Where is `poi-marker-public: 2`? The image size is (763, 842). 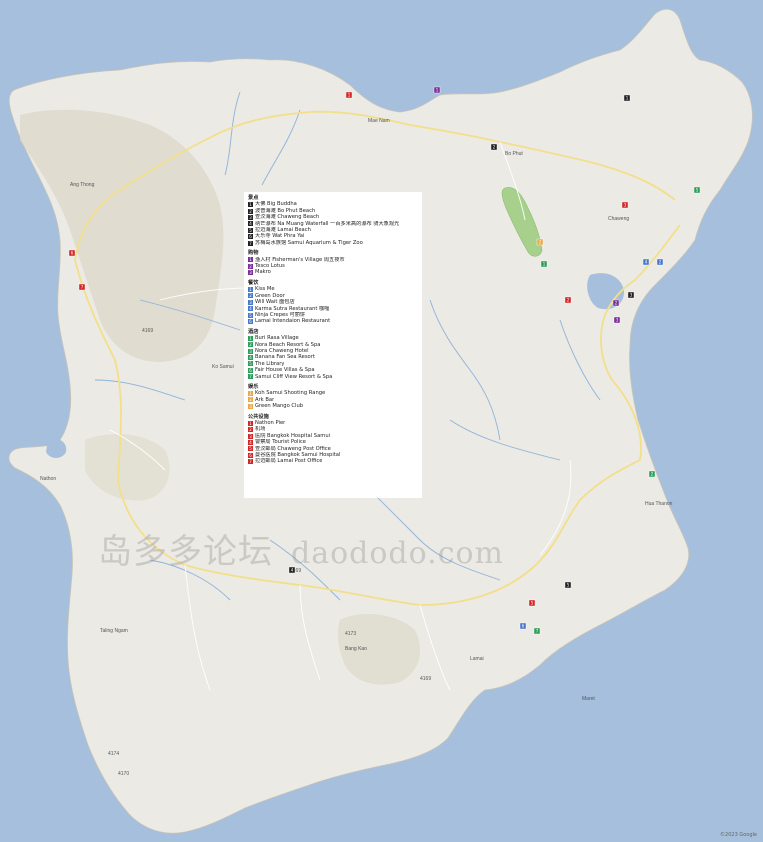
poi-marker-public: 2 is located at coordinates (568, 300).